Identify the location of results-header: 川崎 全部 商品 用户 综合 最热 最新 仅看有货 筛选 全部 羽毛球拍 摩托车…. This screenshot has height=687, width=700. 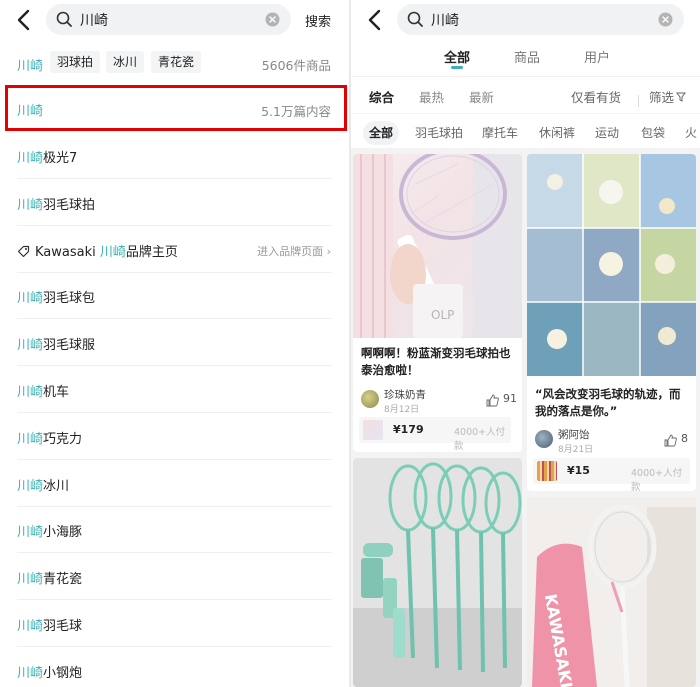
(525, 74).